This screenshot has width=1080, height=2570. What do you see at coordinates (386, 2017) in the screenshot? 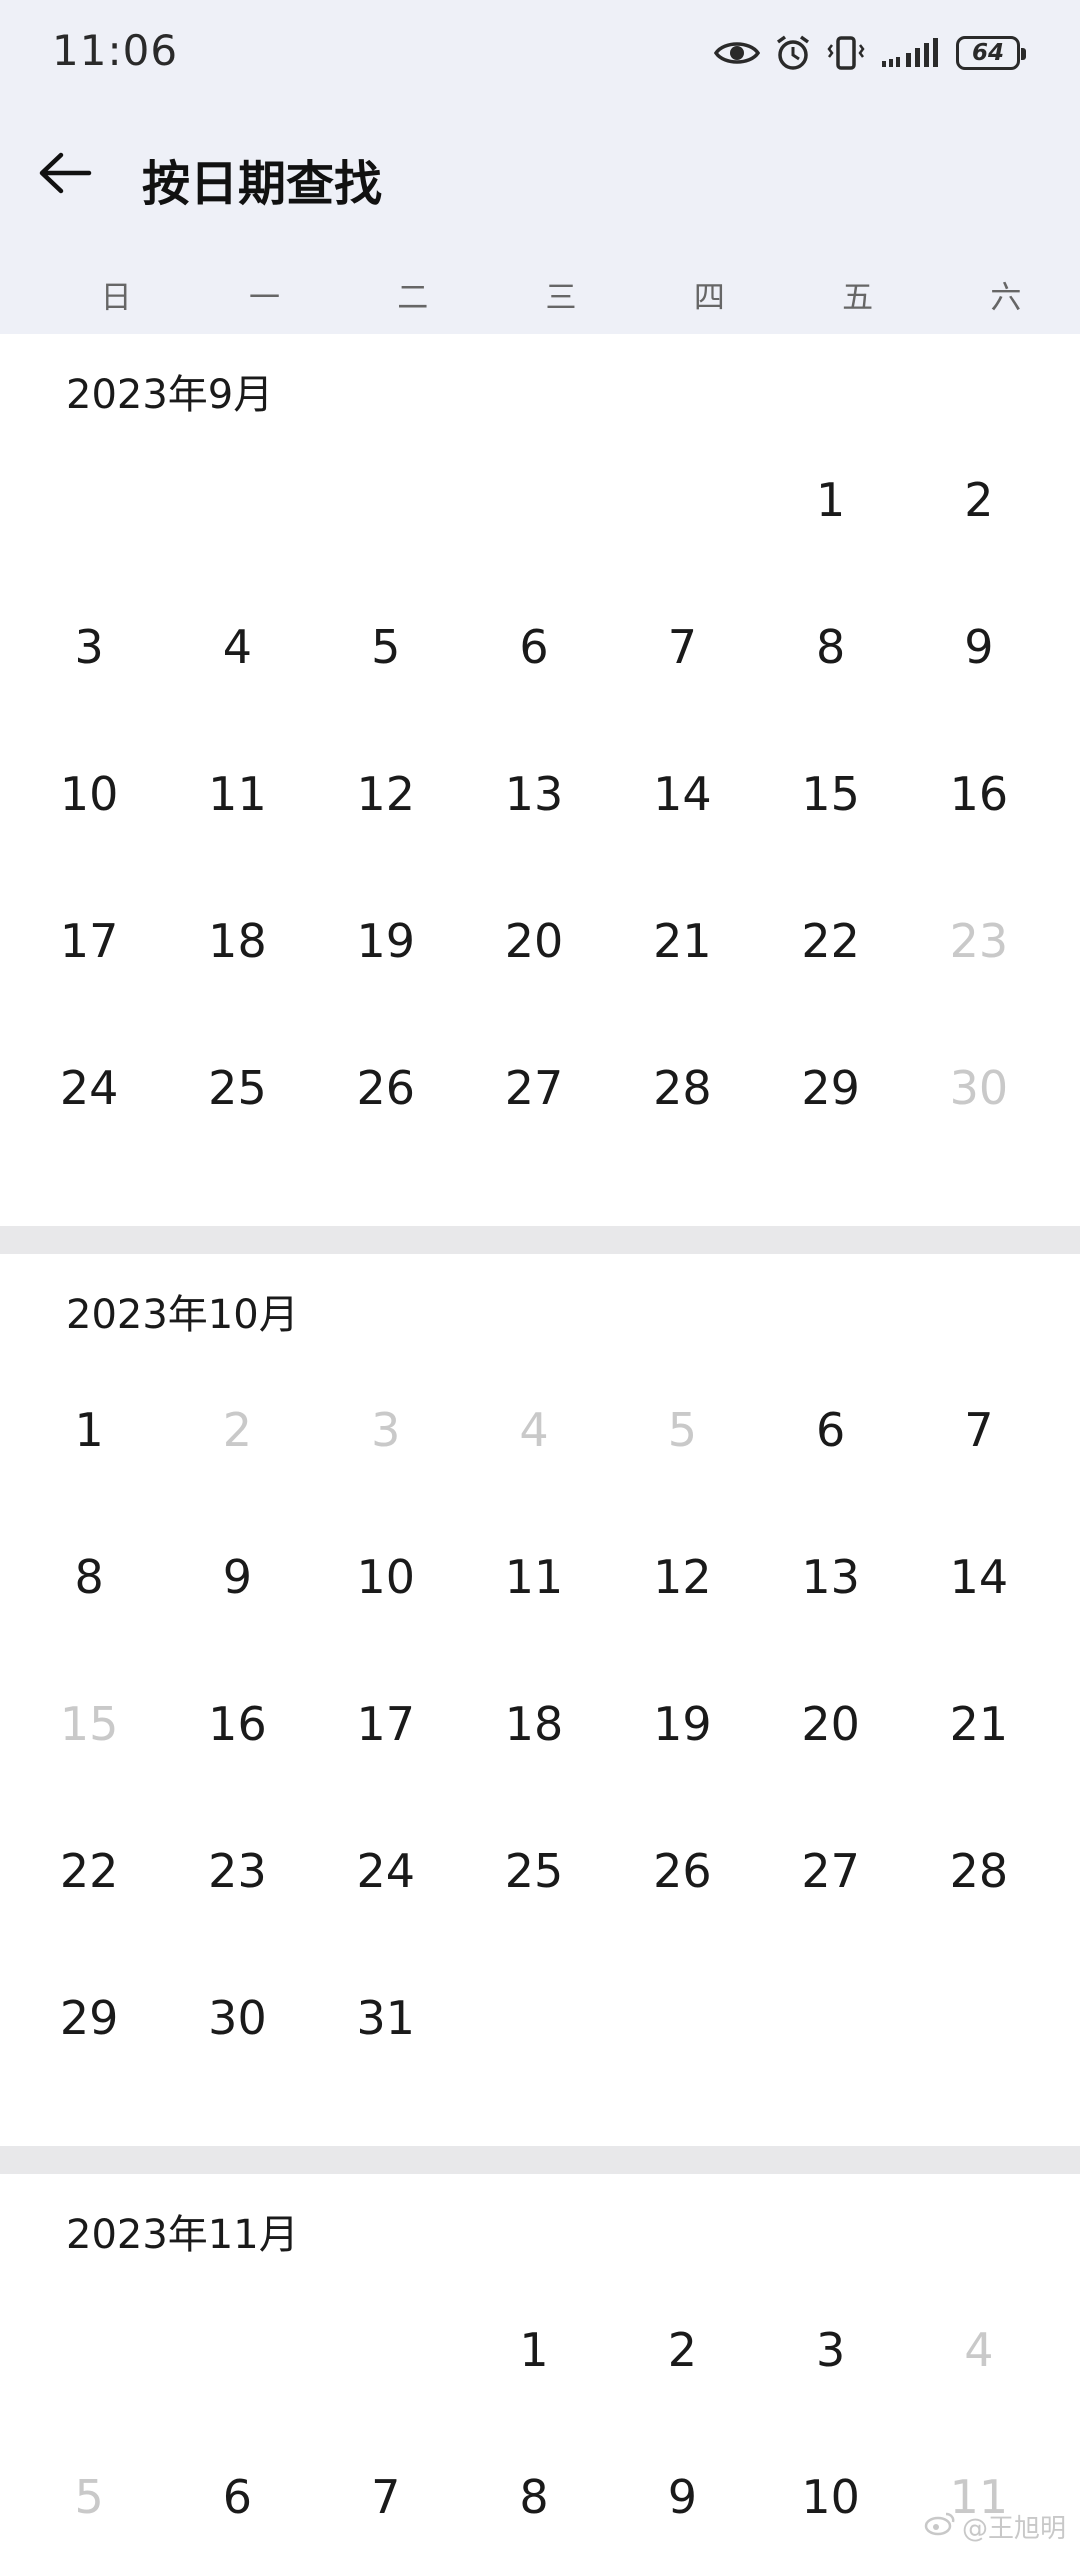
I see `day-cell: 31` at bounding box center [386, 2017].